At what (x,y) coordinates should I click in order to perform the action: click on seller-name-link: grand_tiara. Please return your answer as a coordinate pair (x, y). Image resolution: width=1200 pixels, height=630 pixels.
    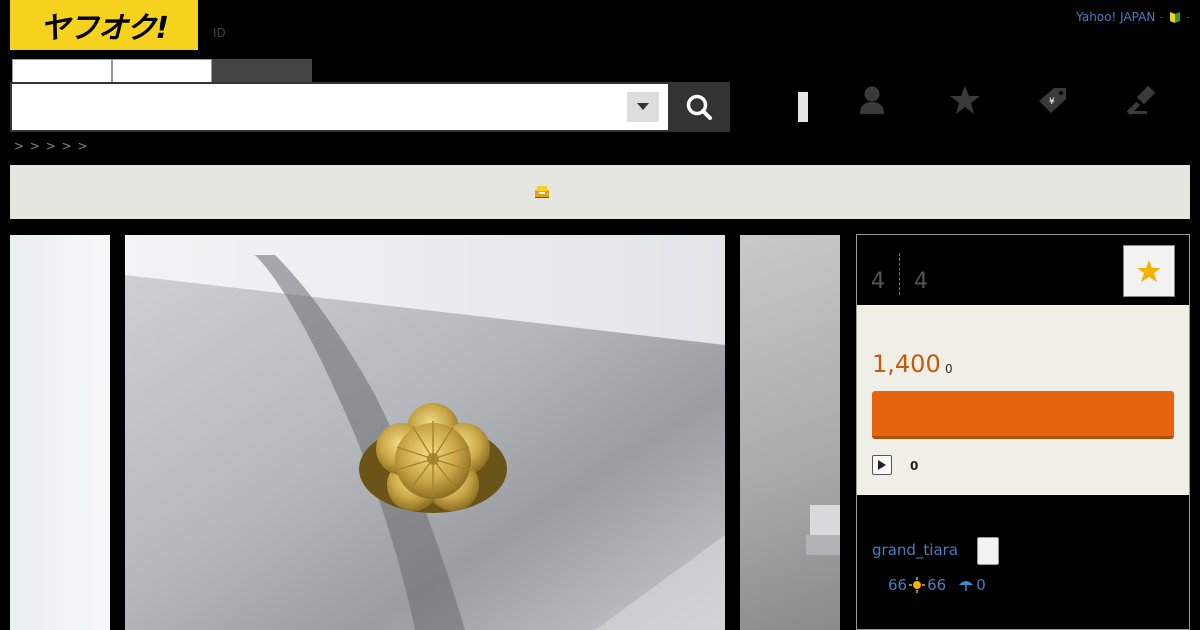
    Looking at the image, I should click on (915, 550).